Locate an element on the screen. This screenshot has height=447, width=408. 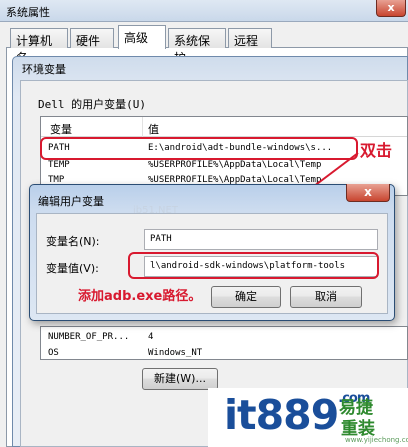
column-header-name: 变量 is located at coordinates (61, 129).